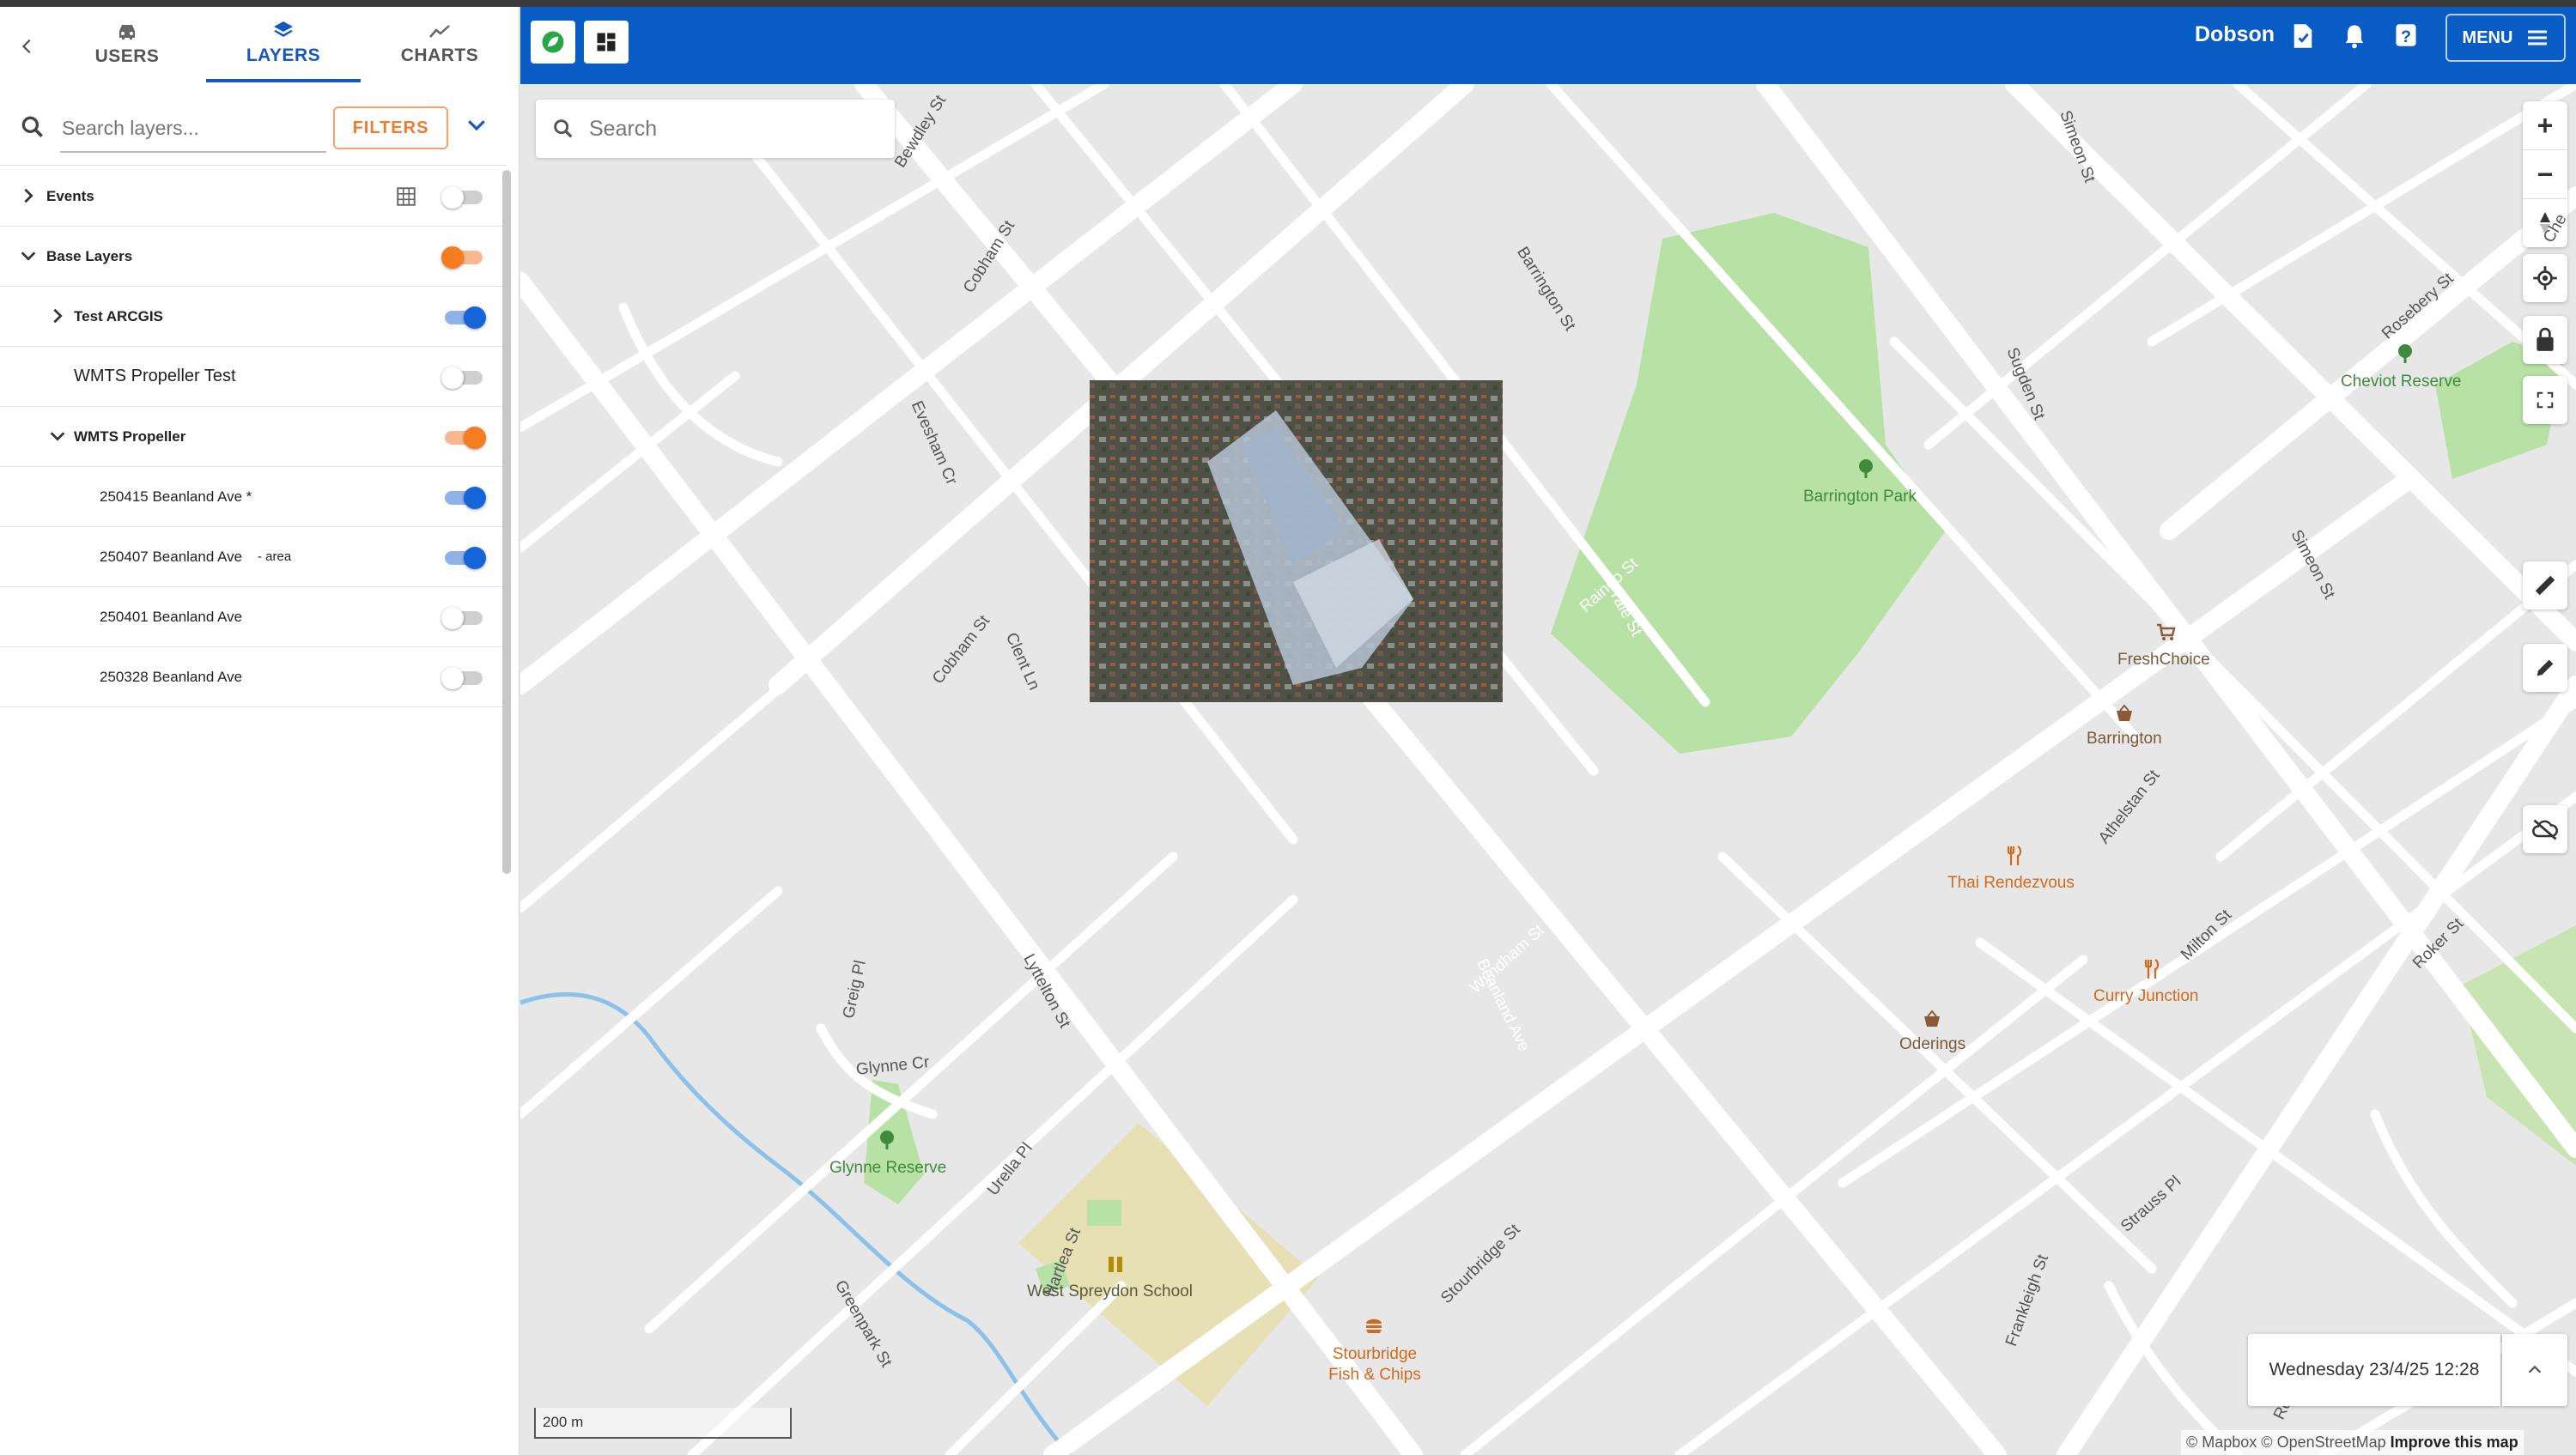 This screenshot has height=1455, width=2576. What do you see at coordinates (888, 1155) in the screenshot?
I see `poi-glynne-reserve: Glynne Reserve` at bounding box center [888, 1155].